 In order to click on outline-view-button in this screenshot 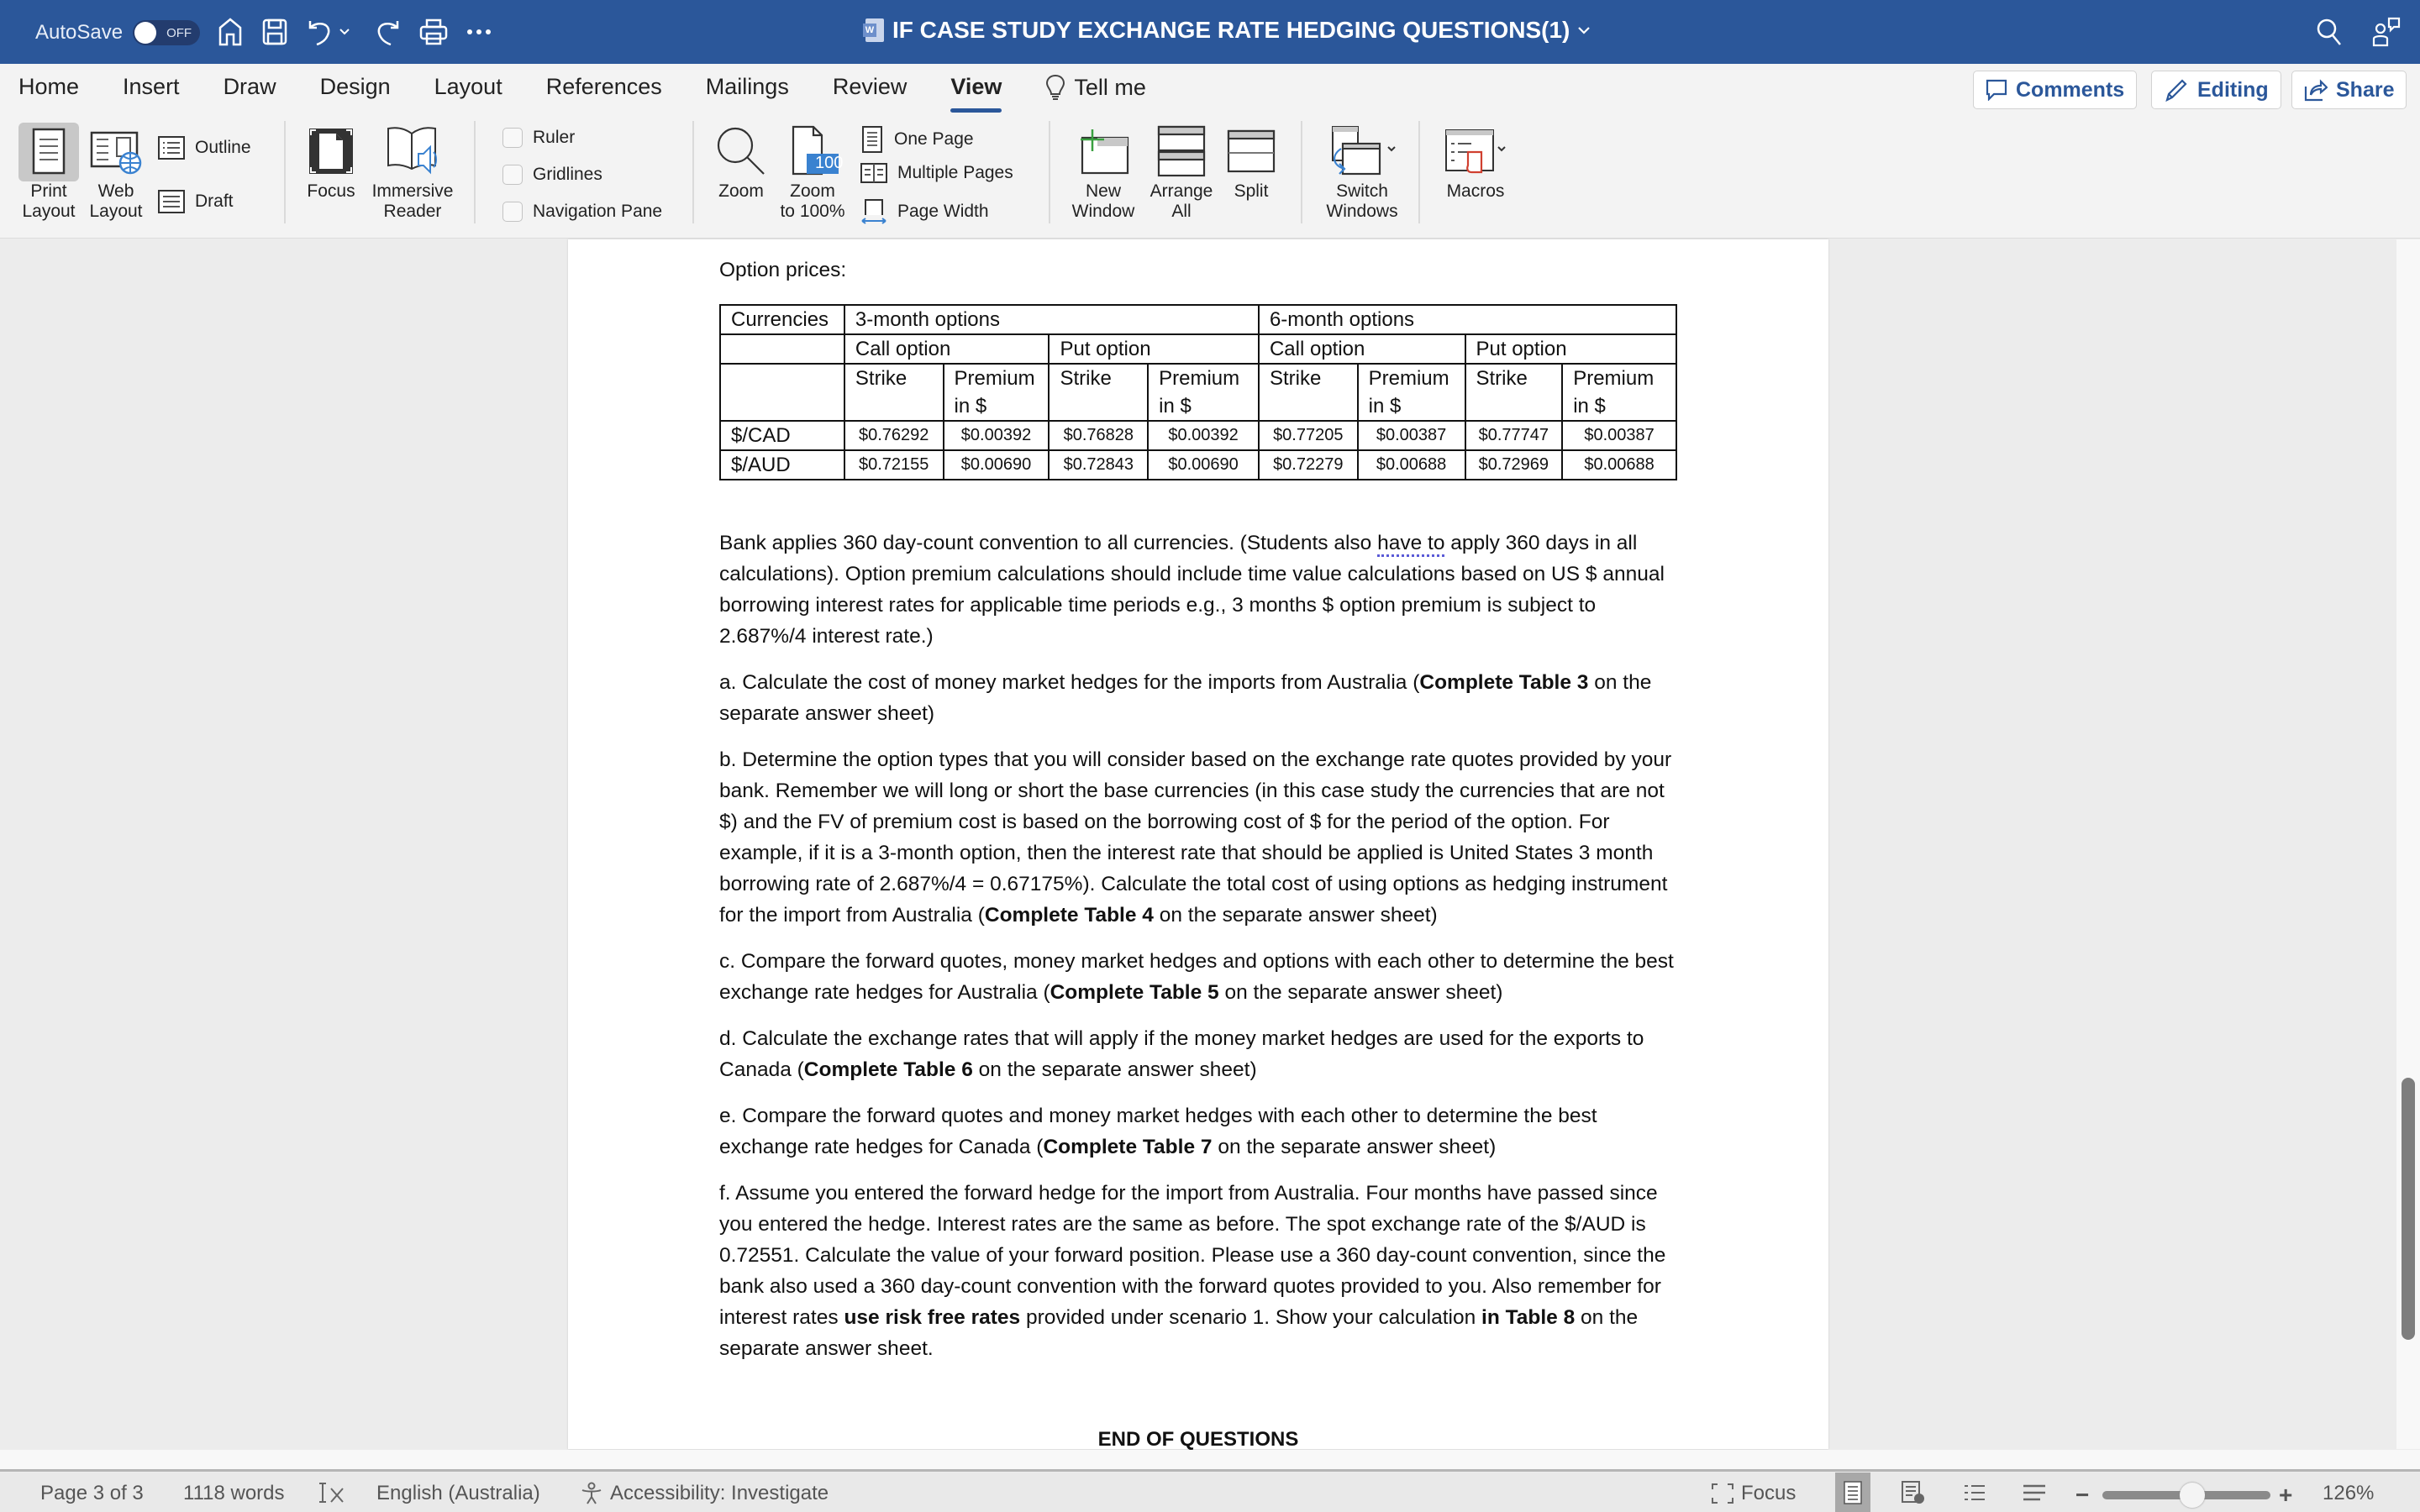, I will do `click(1974, 1492)`.